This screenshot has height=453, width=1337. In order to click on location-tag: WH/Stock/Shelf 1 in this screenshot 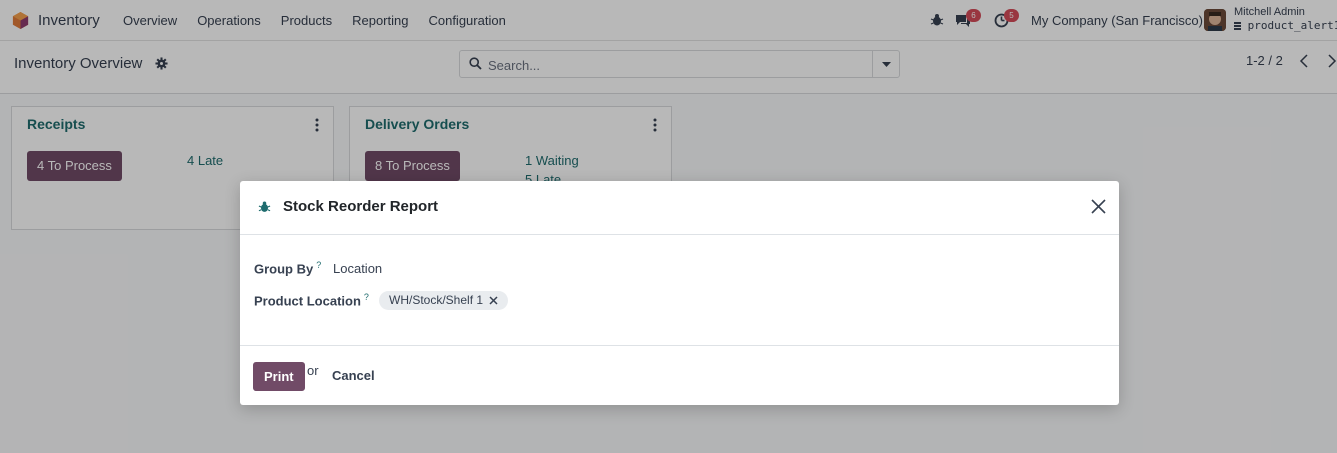, I will do `click(444, 300)`.